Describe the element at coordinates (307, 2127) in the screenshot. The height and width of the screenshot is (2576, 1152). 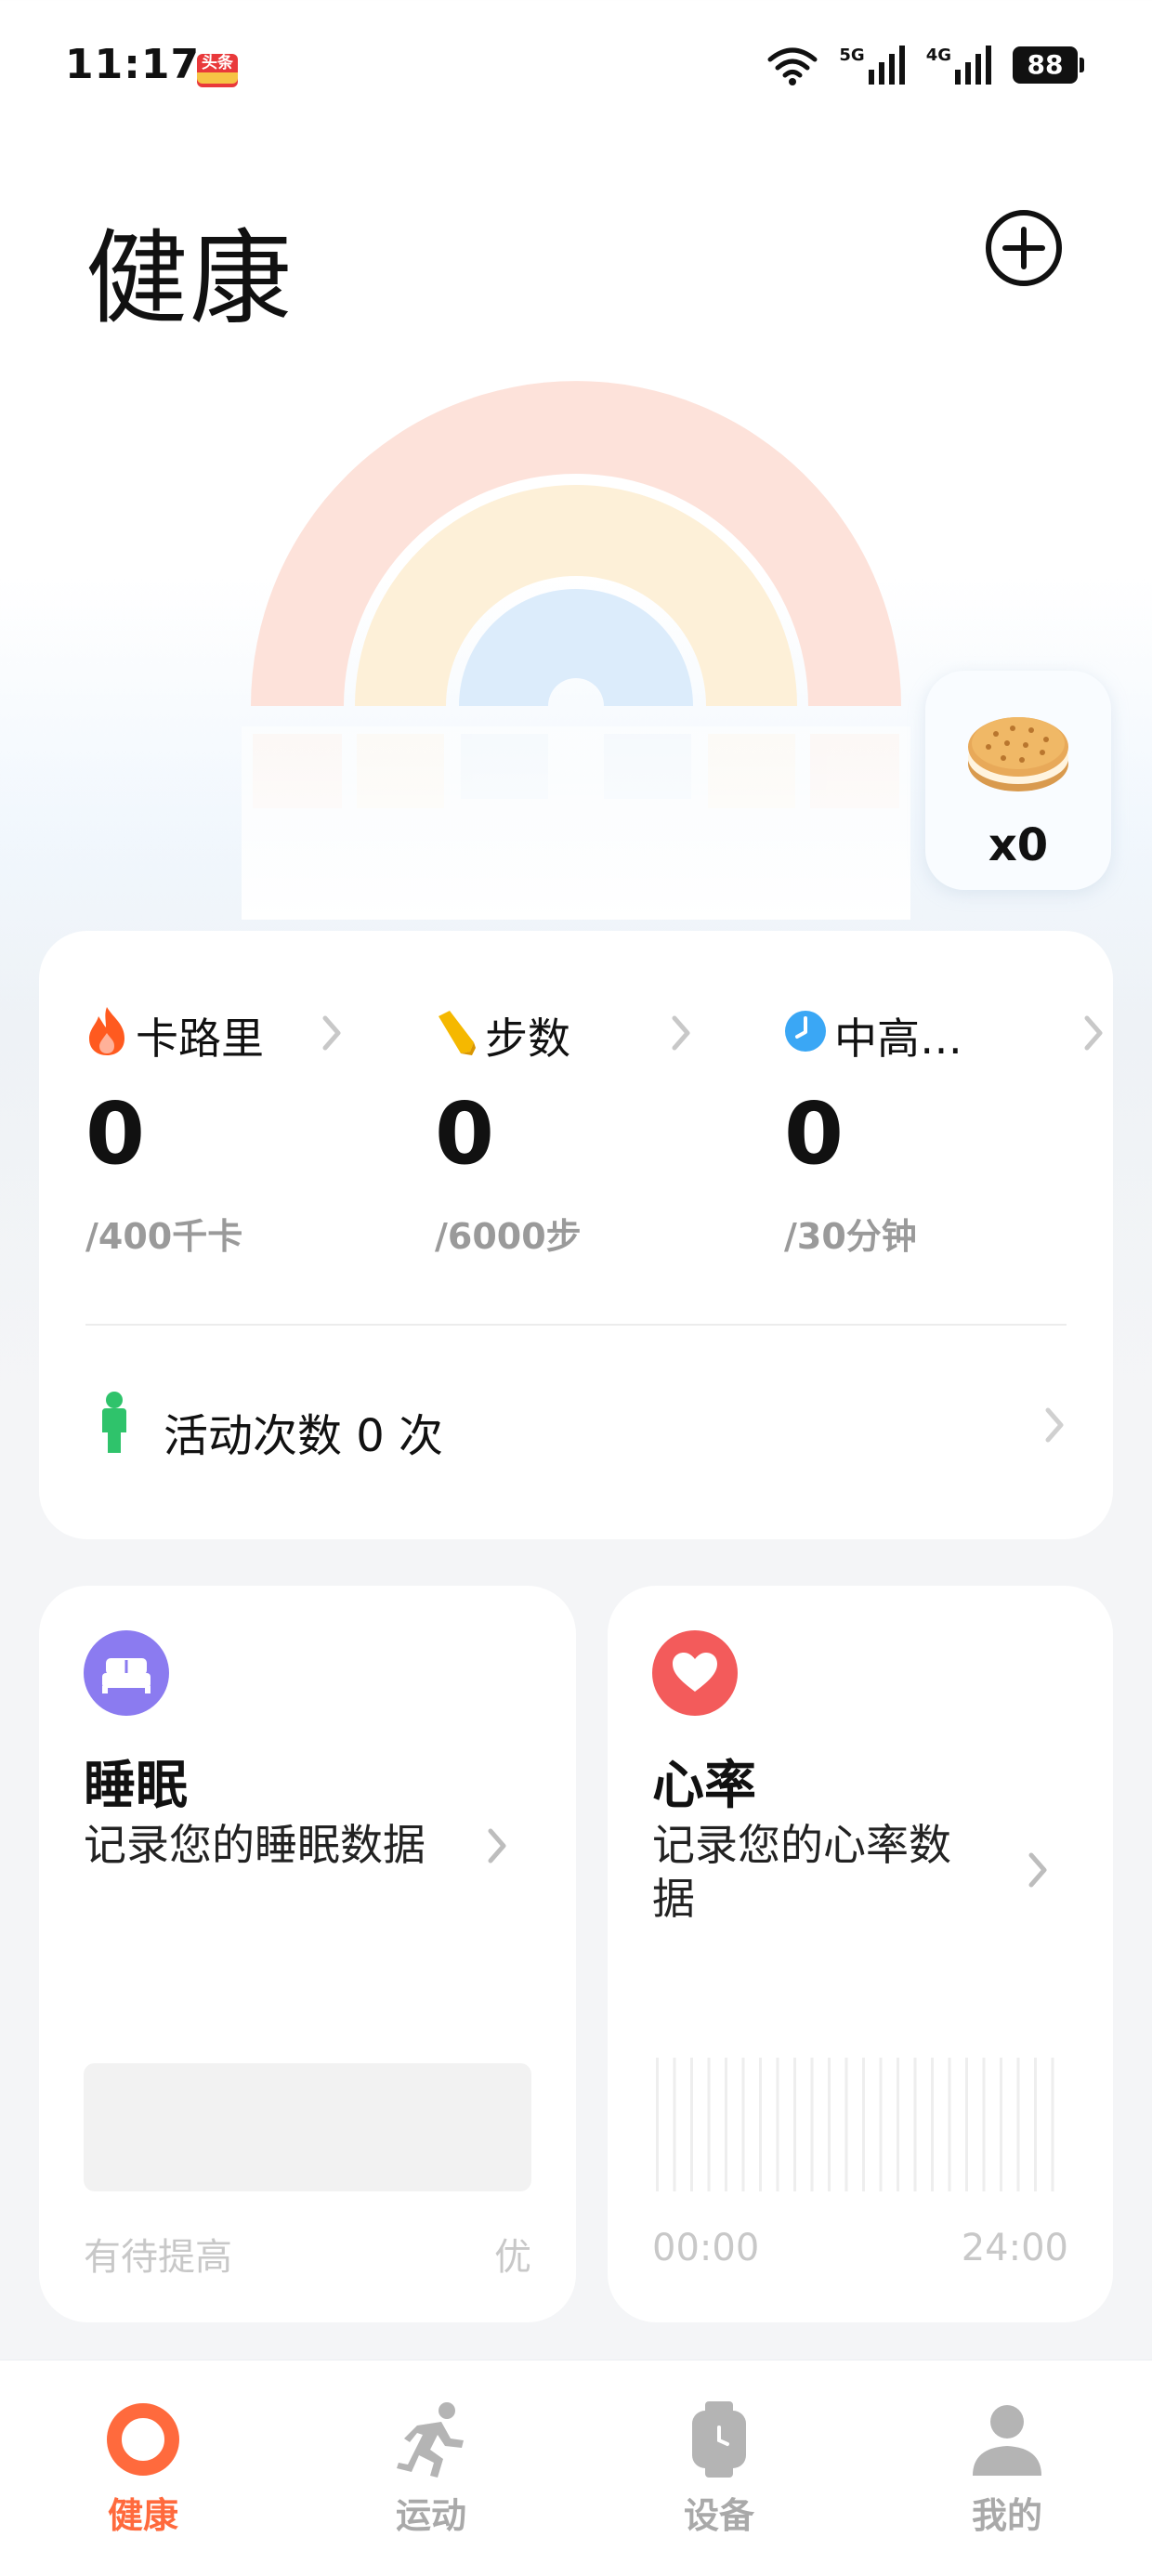
I see `sleep-quality-placeholder` at that location.